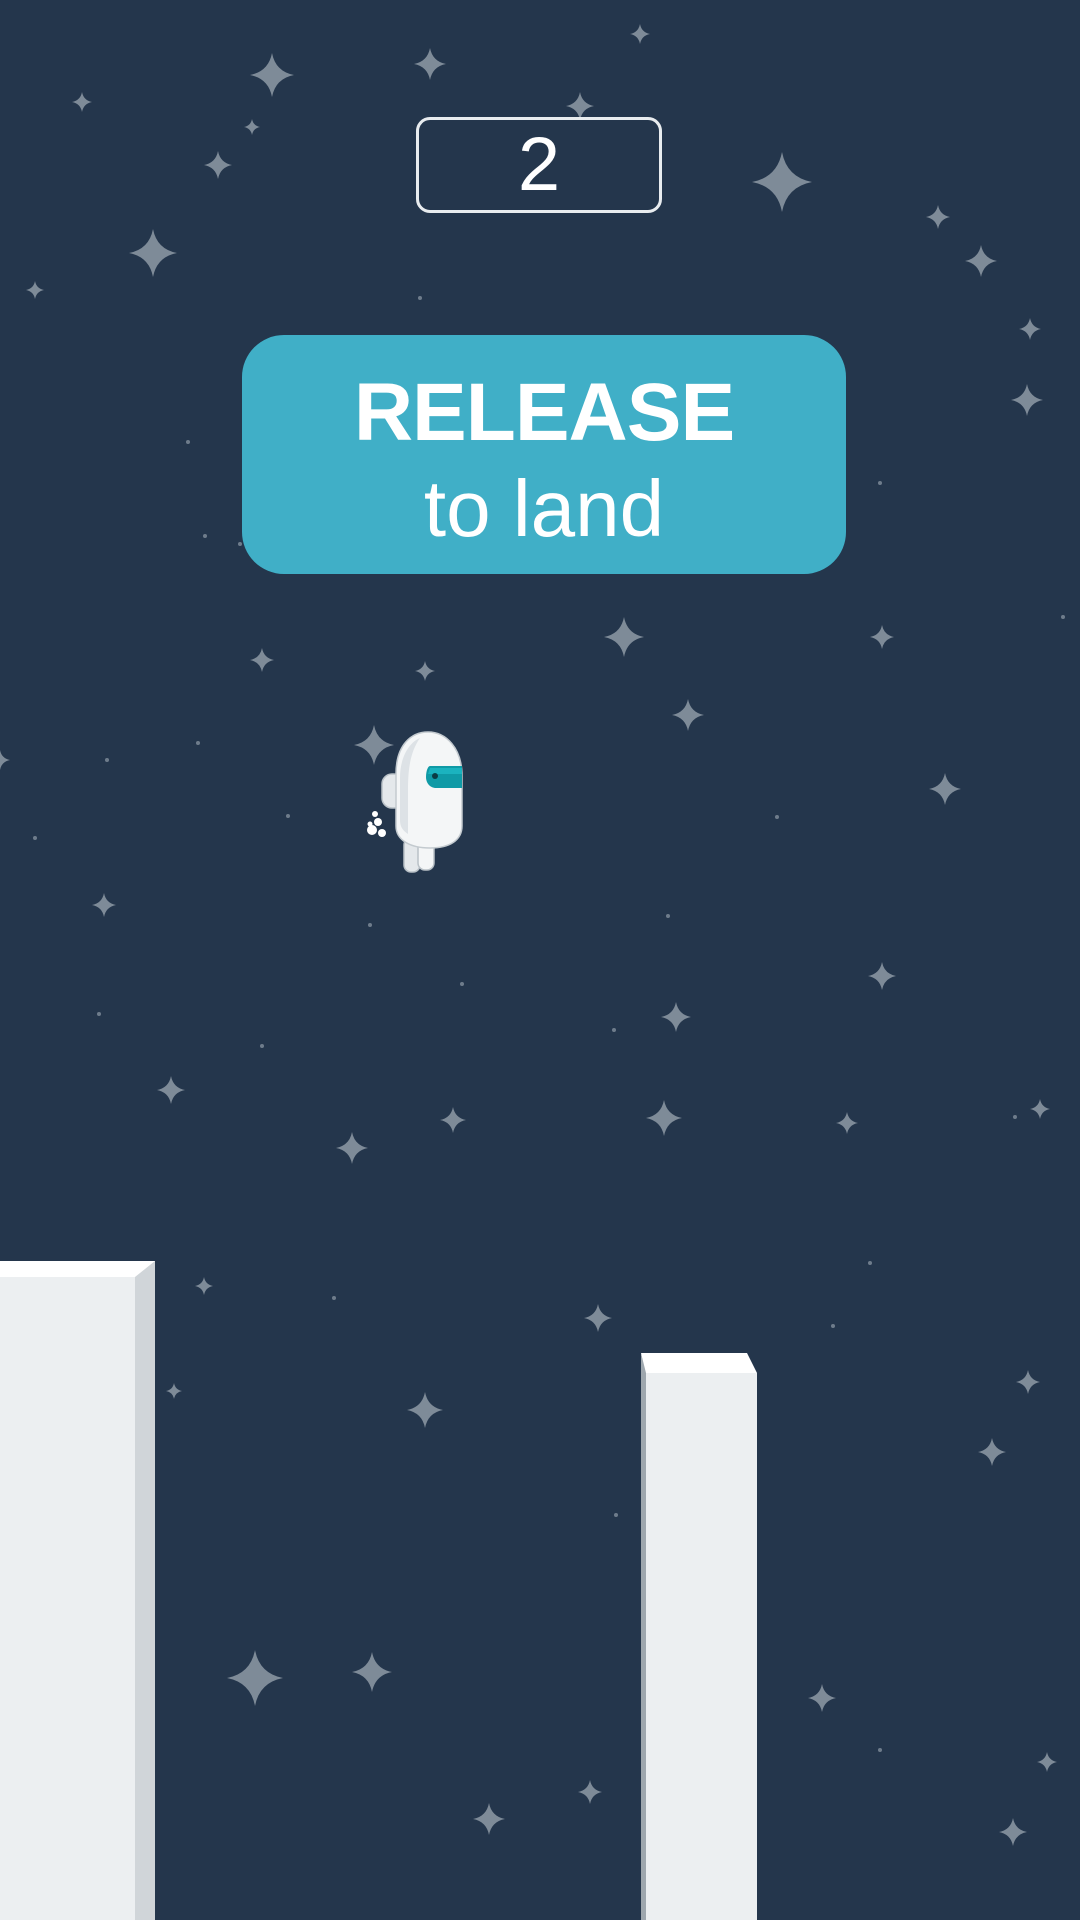 This screenshot has height=1920, width=1080. I want to click on score-value: 2, so click(539, 164).